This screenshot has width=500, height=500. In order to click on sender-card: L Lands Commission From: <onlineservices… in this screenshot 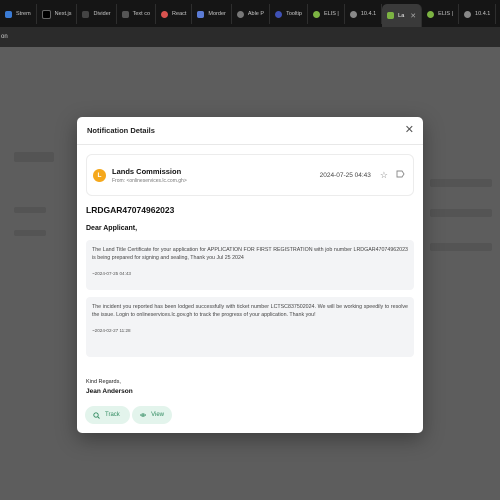, I will do `click(250, 175)`.